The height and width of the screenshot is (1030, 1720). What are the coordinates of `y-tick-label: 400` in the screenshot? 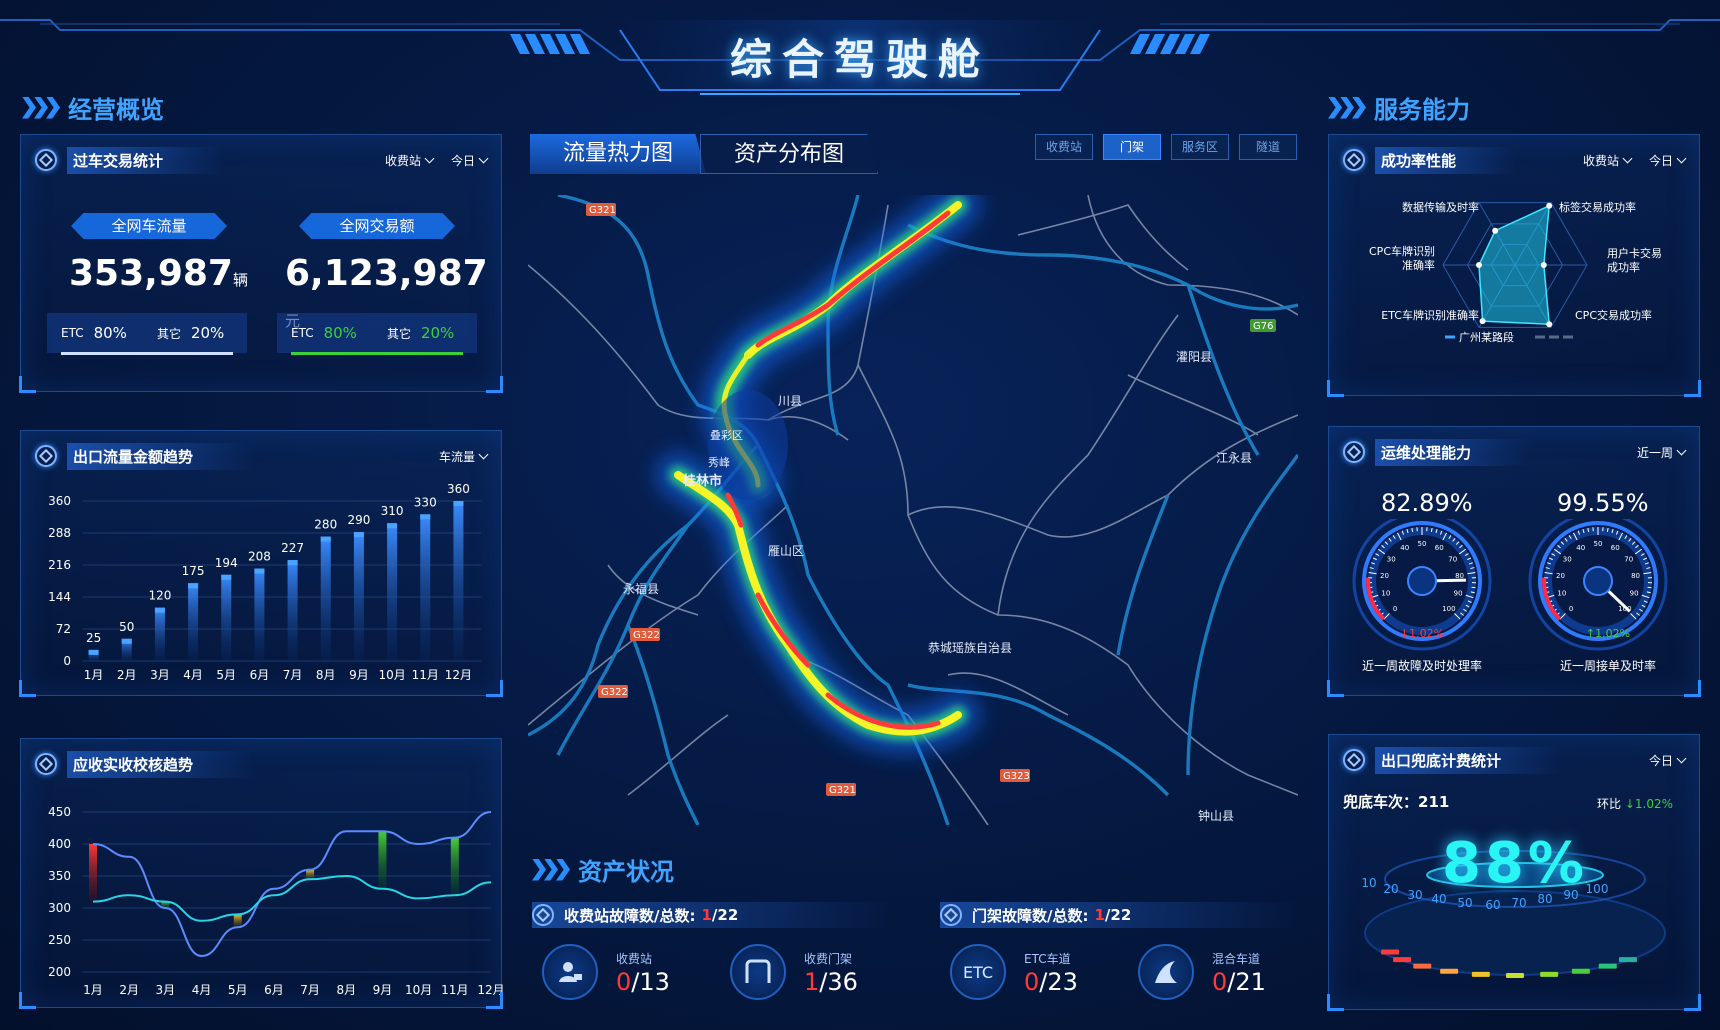 It's located at (59, 844).